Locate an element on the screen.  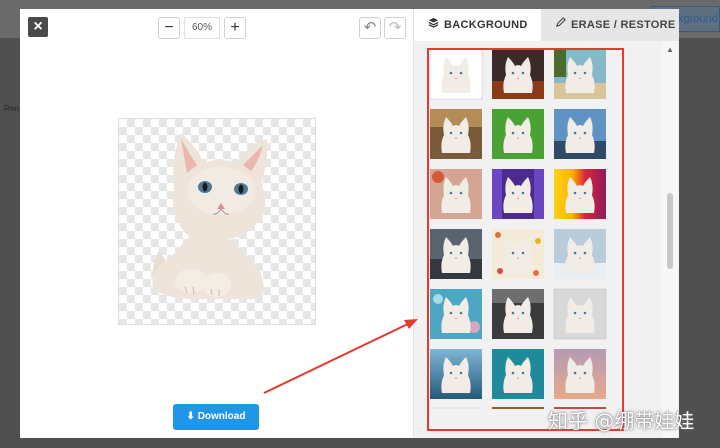
zoom-out-button: − is located at coordinates (169, 28).